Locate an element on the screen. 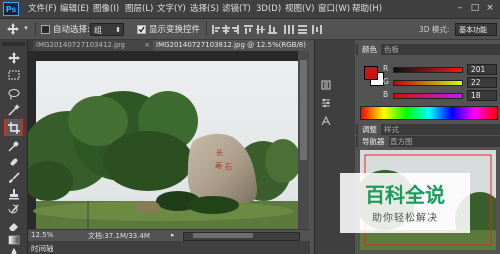 The width and height of the screenshot is (500, 254). auto-select-label: 自动选择: is located at coordinates (71, 30).